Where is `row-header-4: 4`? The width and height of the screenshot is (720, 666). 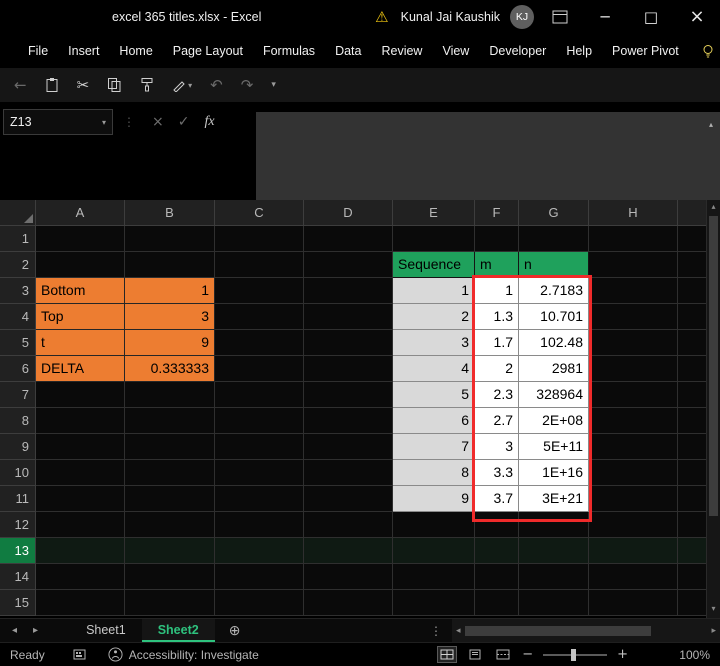 row-header-4: 4 is located at coordinates (18, 317).